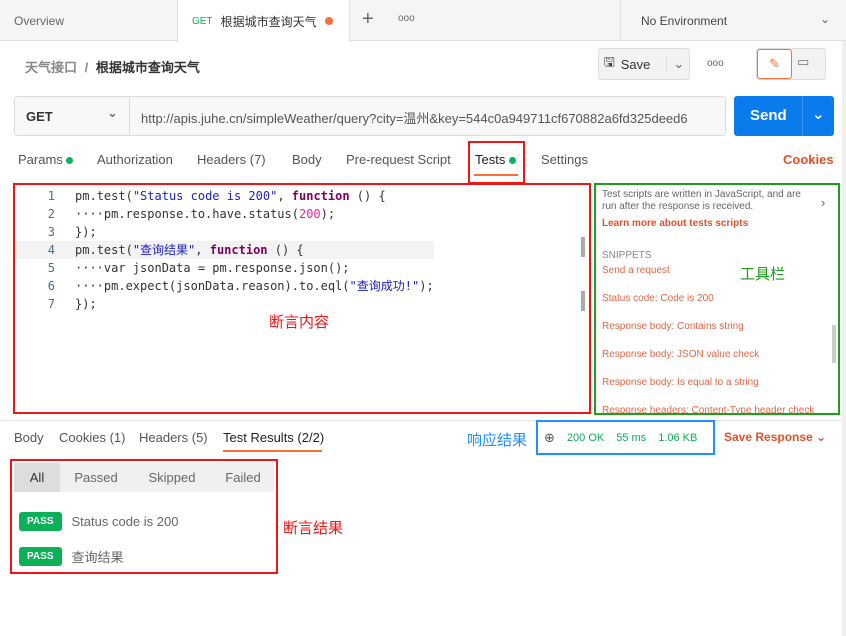  What do you see at coordinates (497, 440) in the screenshot?
I see `annotation-response-result: 响应结果` at bounding box center [497, 440].